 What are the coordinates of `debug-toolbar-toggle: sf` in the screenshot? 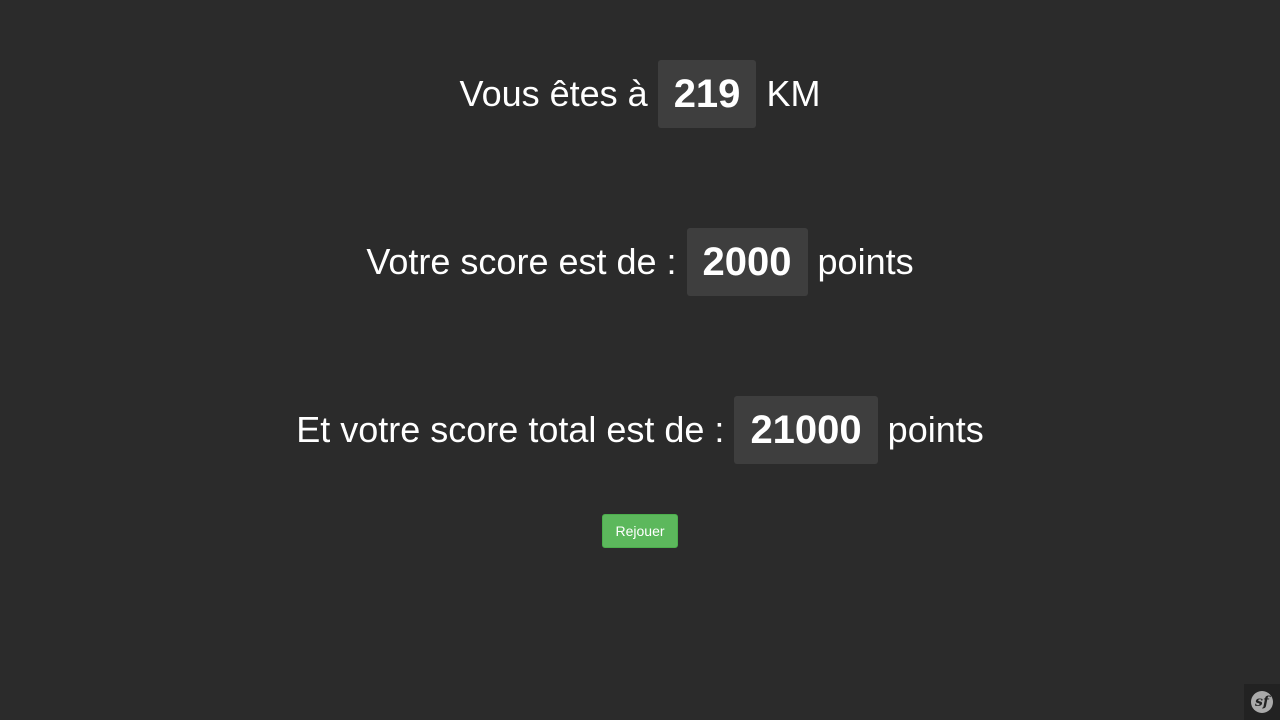 It's located at (1262, 702).